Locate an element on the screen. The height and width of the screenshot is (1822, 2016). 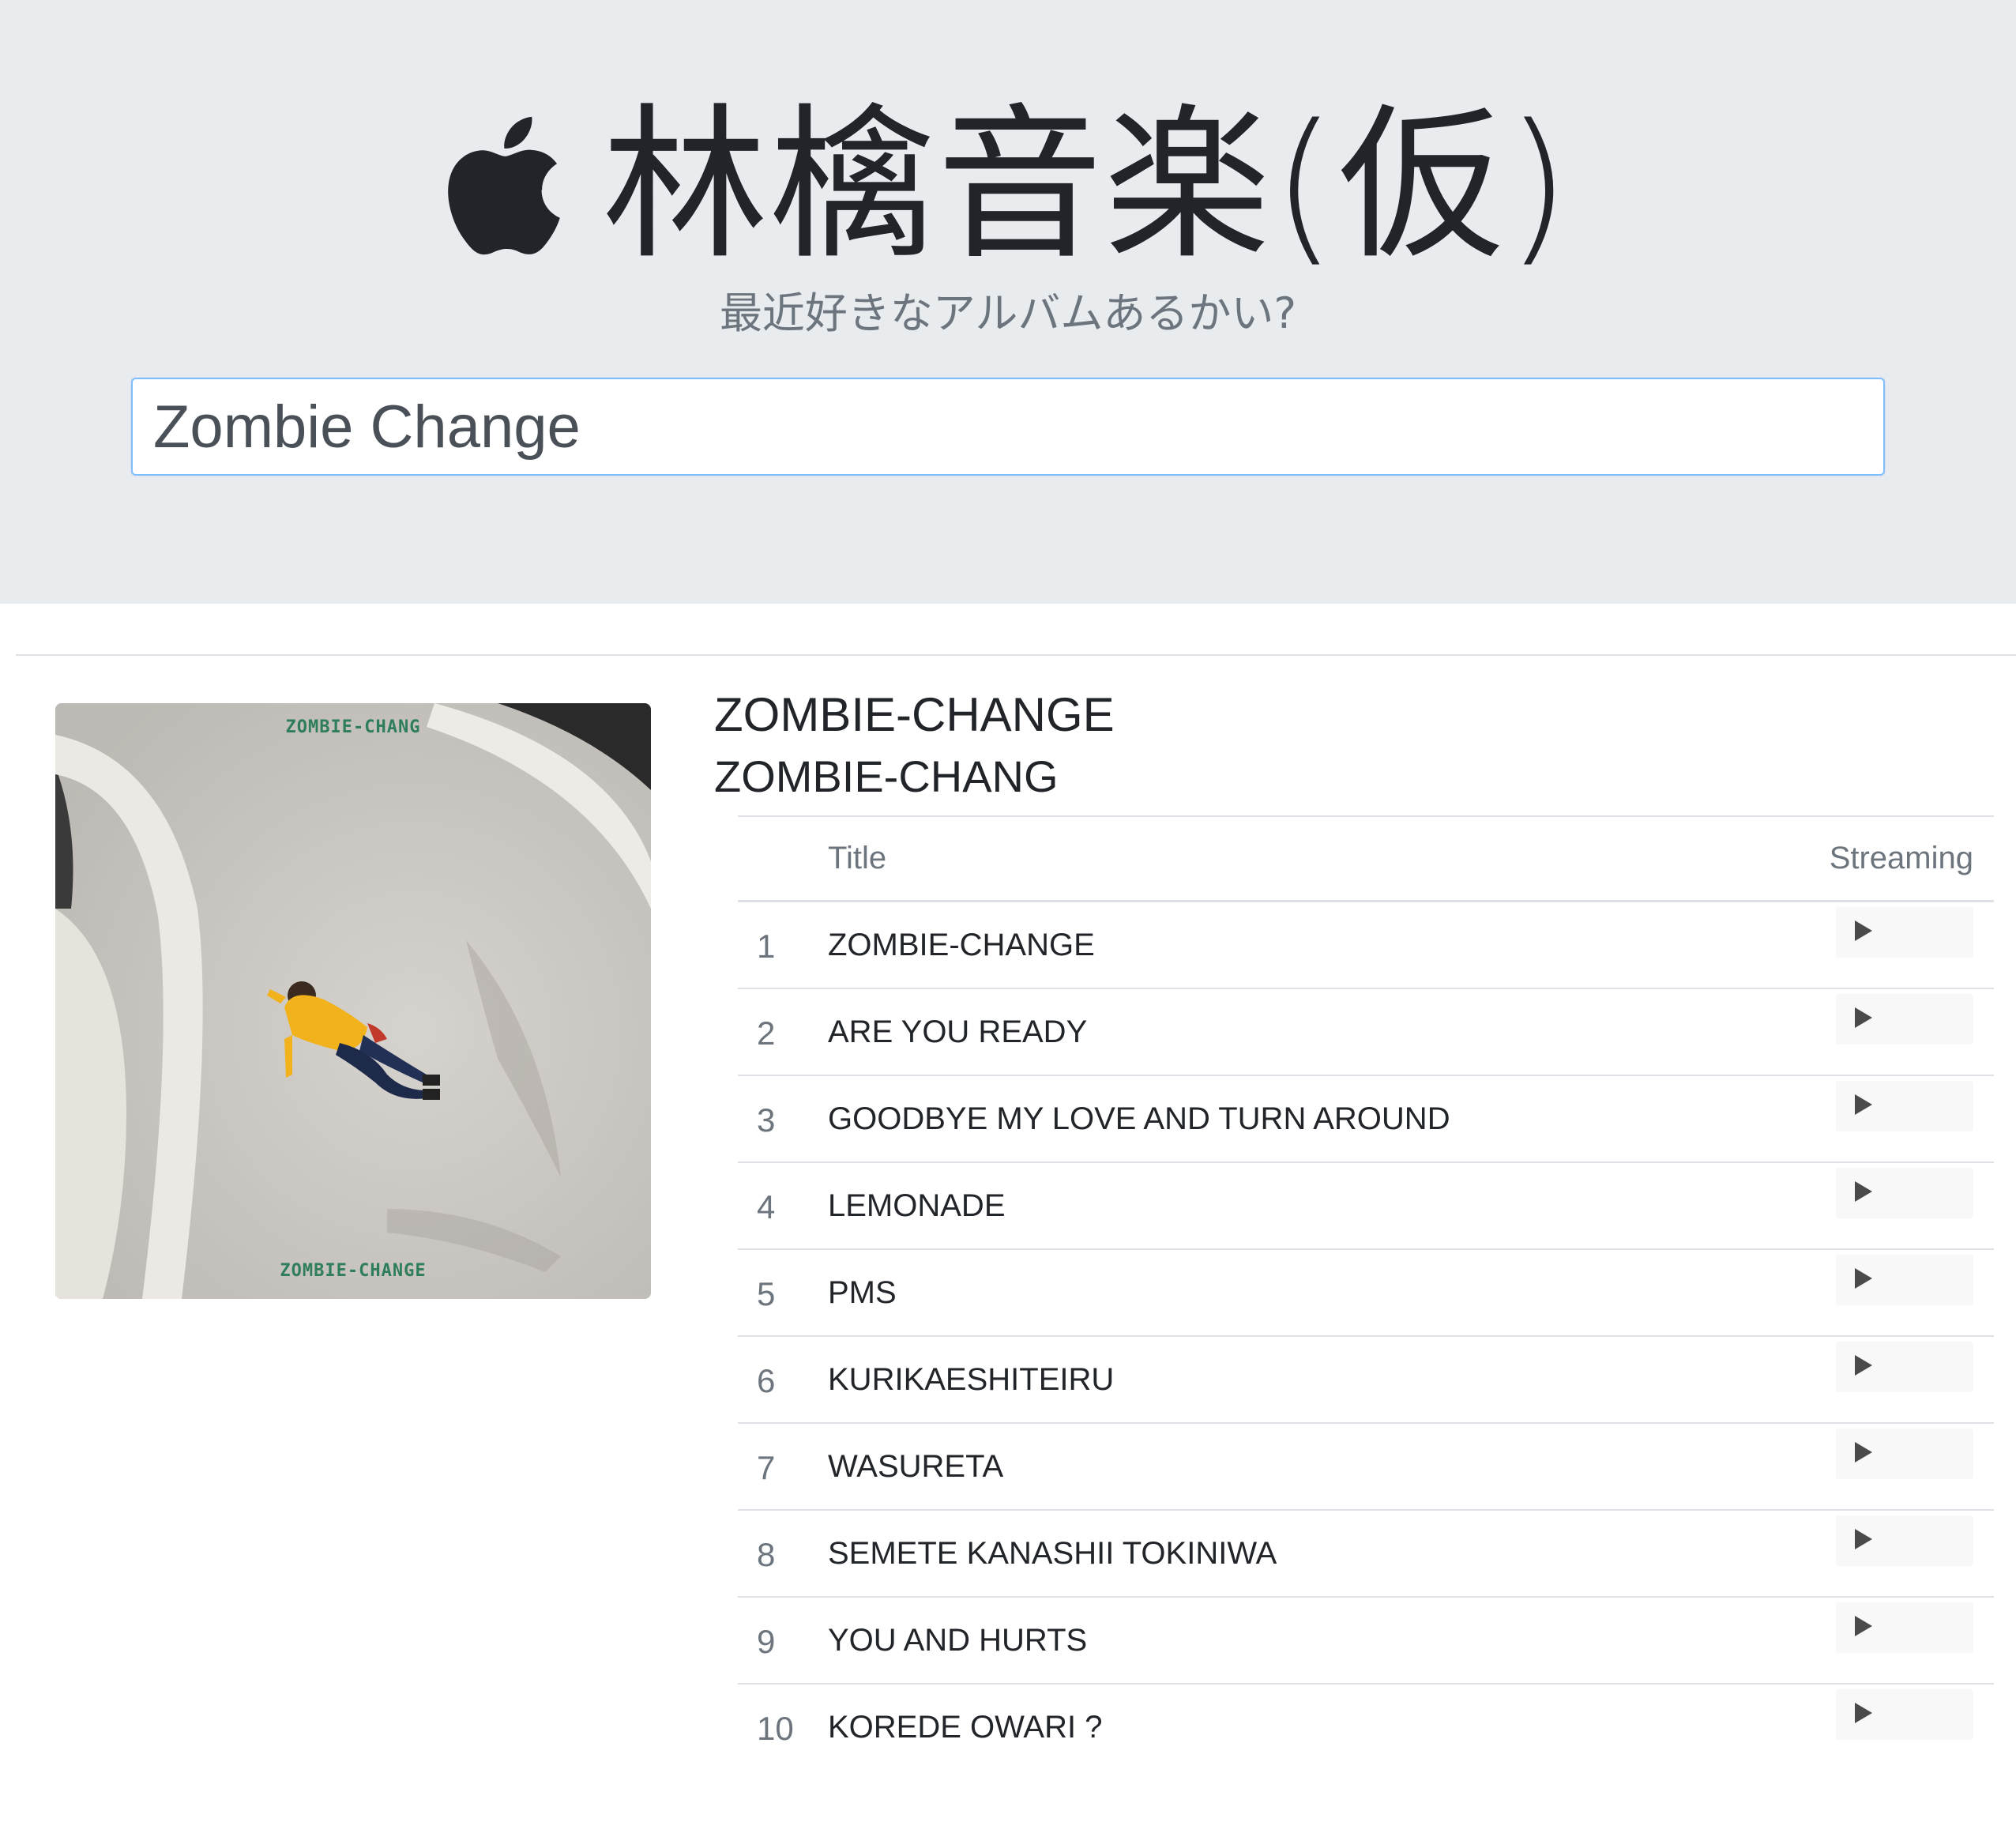
track-title: LEMONADE is located at coordinates (917, 1206).